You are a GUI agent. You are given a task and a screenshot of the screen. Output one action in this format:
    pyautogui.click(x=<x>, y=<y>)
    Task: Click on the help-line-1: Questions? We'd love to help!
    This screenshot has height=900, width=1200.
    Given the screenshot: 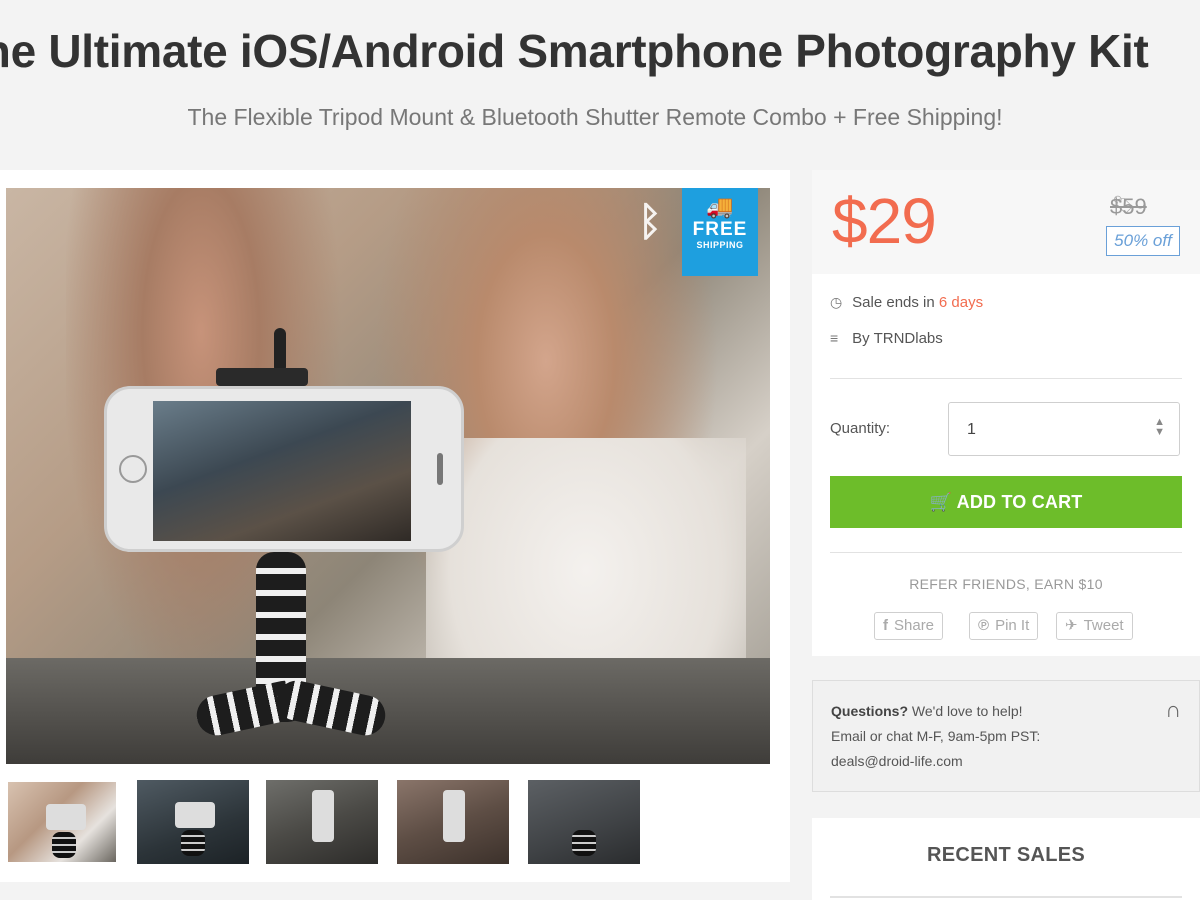 What is the action you would take?
    pyautogui.click(x=1006, y=711)
    